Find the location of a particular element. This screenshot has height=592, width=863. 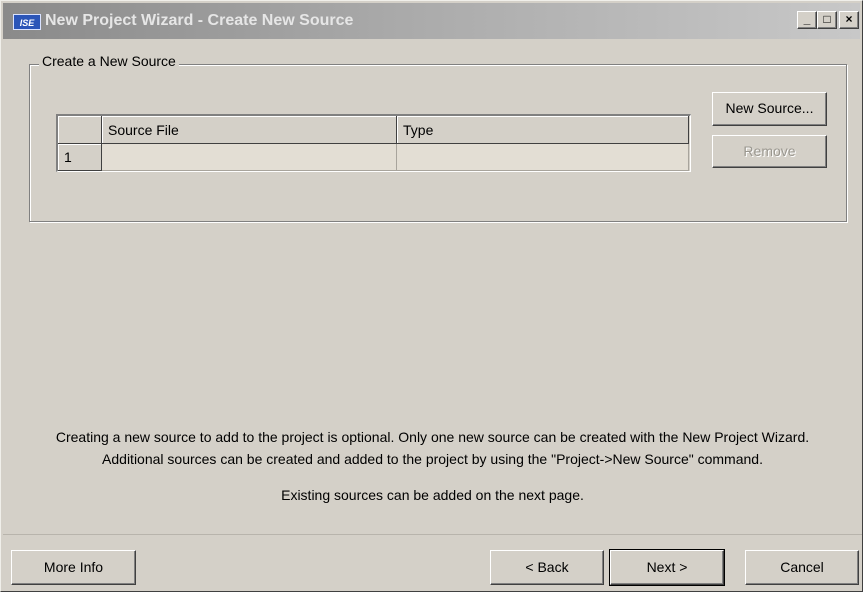

maximize-button: □ is located at coordinates (827, 20).